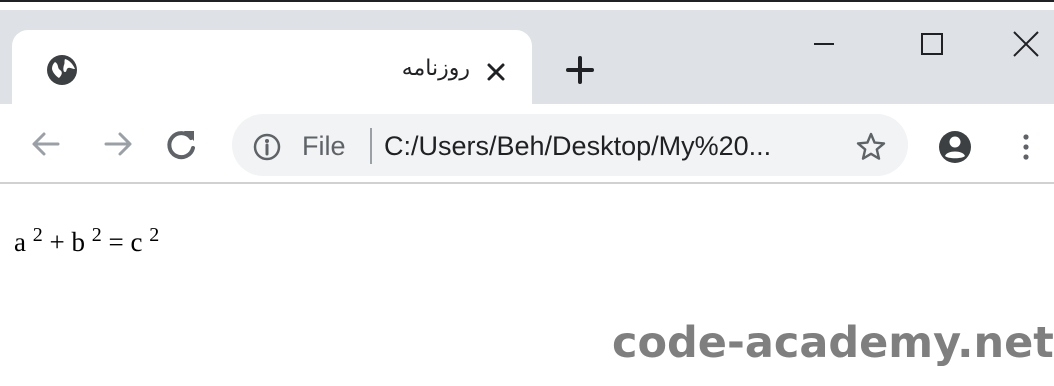 The height and width of the screenshot is (386, 1054). What do you see at coordinates (62, 70) in the screenshot?
I see `globe-icon` at bounding box center [62, 70].